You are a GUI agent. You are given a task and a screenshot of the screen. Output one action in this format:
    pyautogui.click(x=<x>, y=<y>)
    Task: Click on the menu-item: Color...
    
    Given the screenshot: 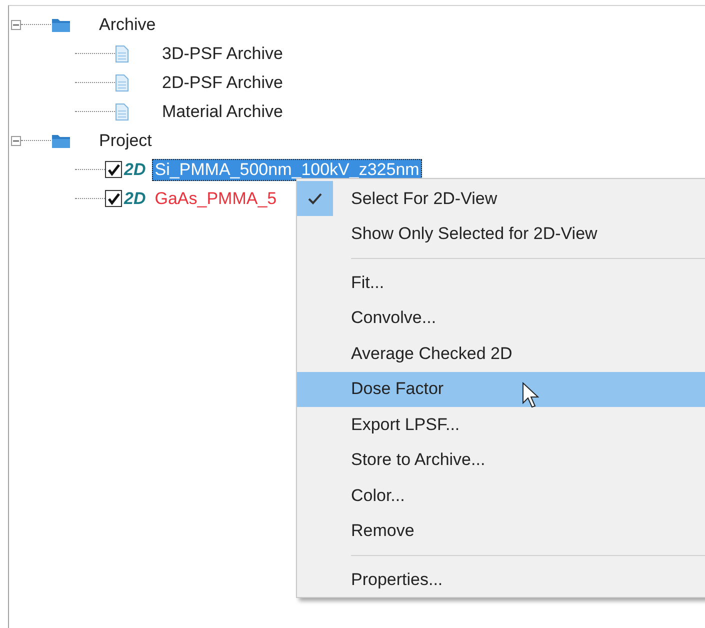 What is the action you would take?
    pyautogui.click(x=501, y=496)
    